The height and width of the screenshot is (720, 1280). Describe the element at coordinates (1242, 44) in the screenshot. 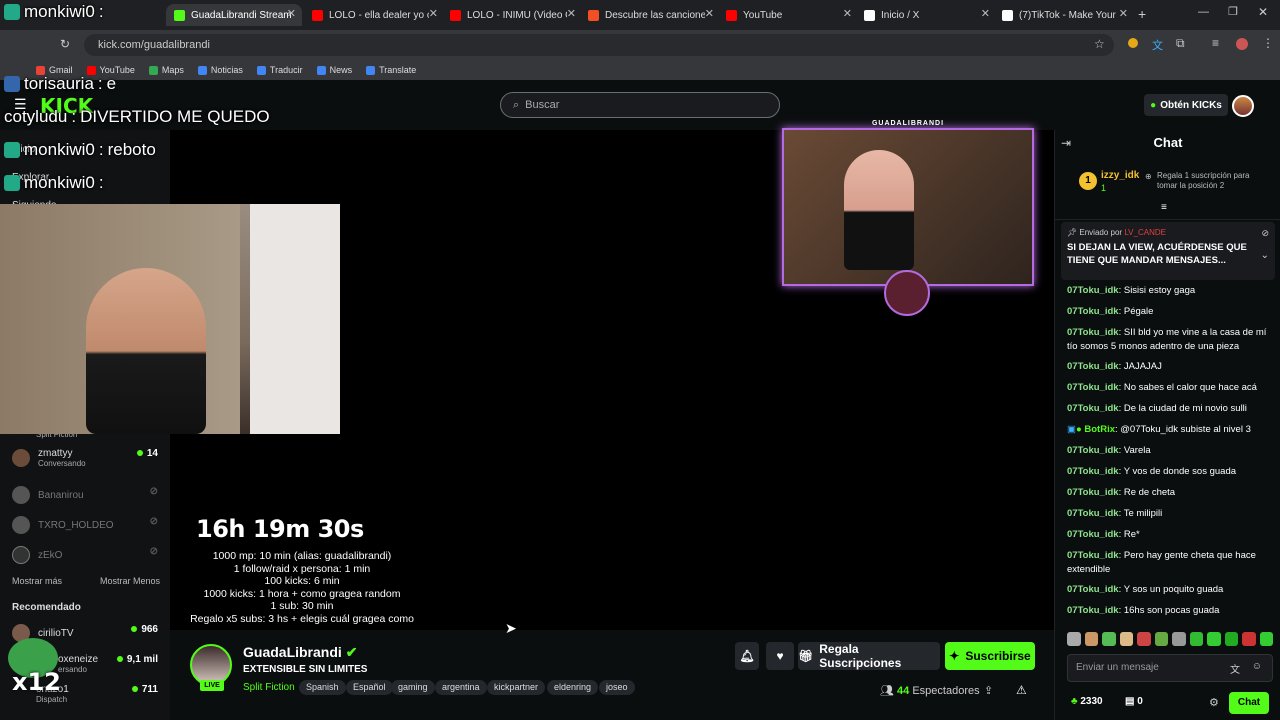

I see `profile-avatar` at that location.